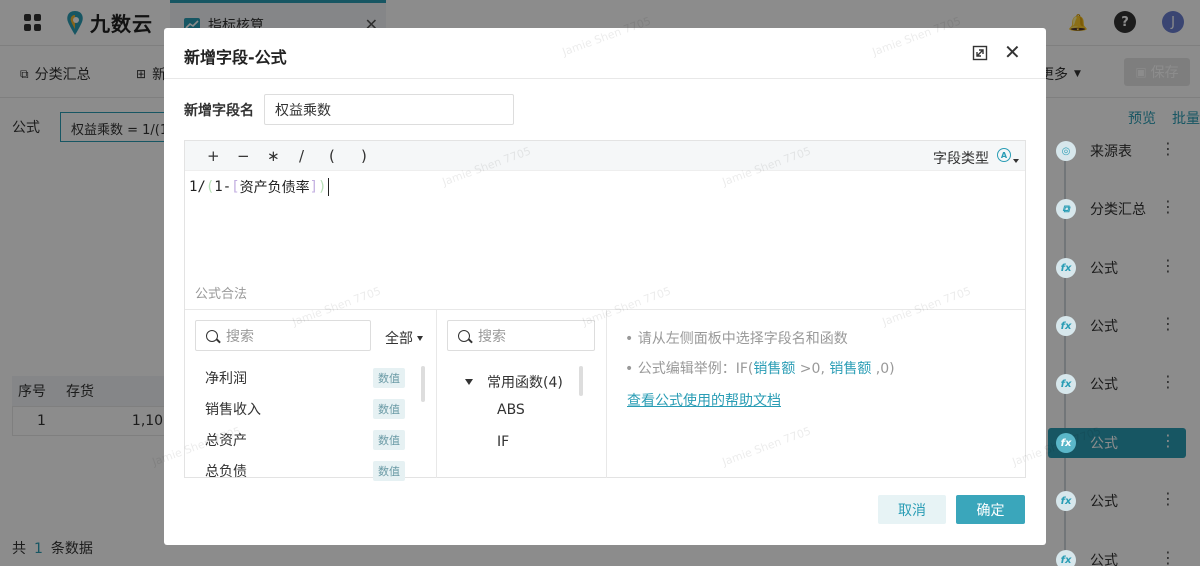  I want to click on source-icon: ◎, so click(1066, 151).